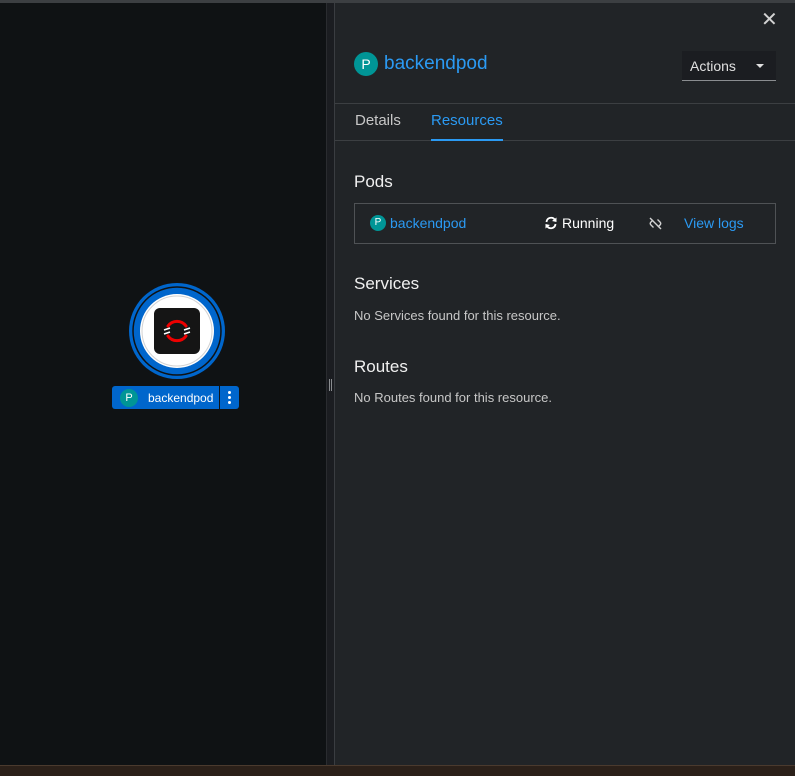 The height and width of the screenshot is (776, 795). Describe the element at coordinates (397, 770) in the screenshot. I see `bottom-border` at that location.